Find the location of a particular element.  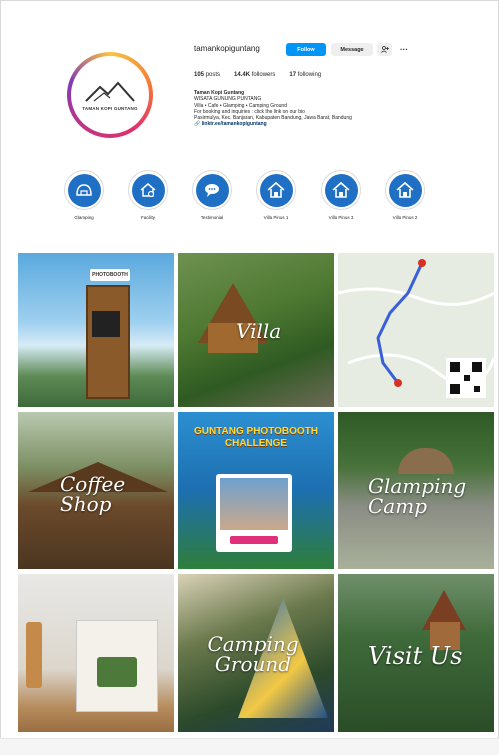

challenge-title: GUNTANG PHOTOBOOTH CHALLENGE is located at coordinates (256, 437).